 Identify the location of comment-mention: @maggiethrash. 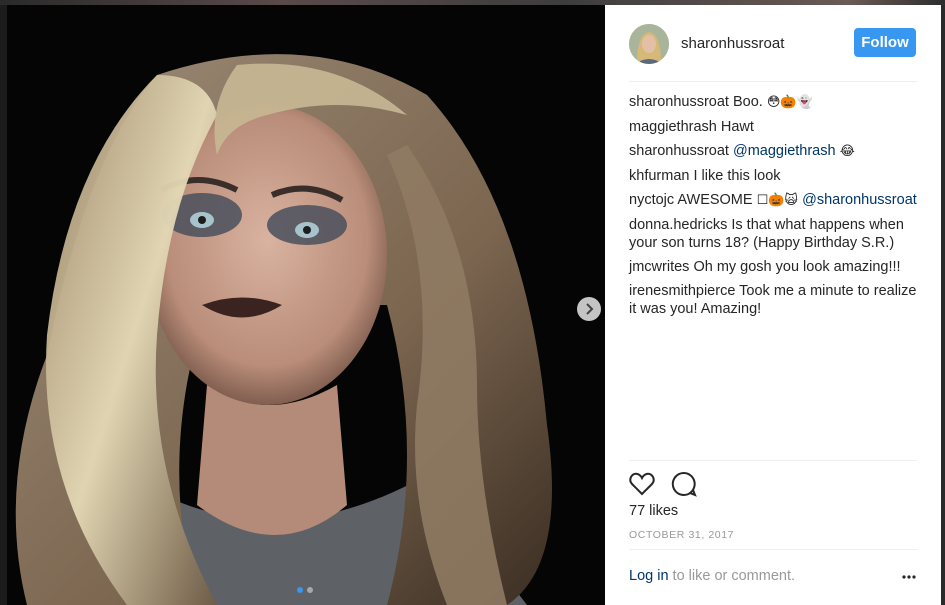
(784, 151).